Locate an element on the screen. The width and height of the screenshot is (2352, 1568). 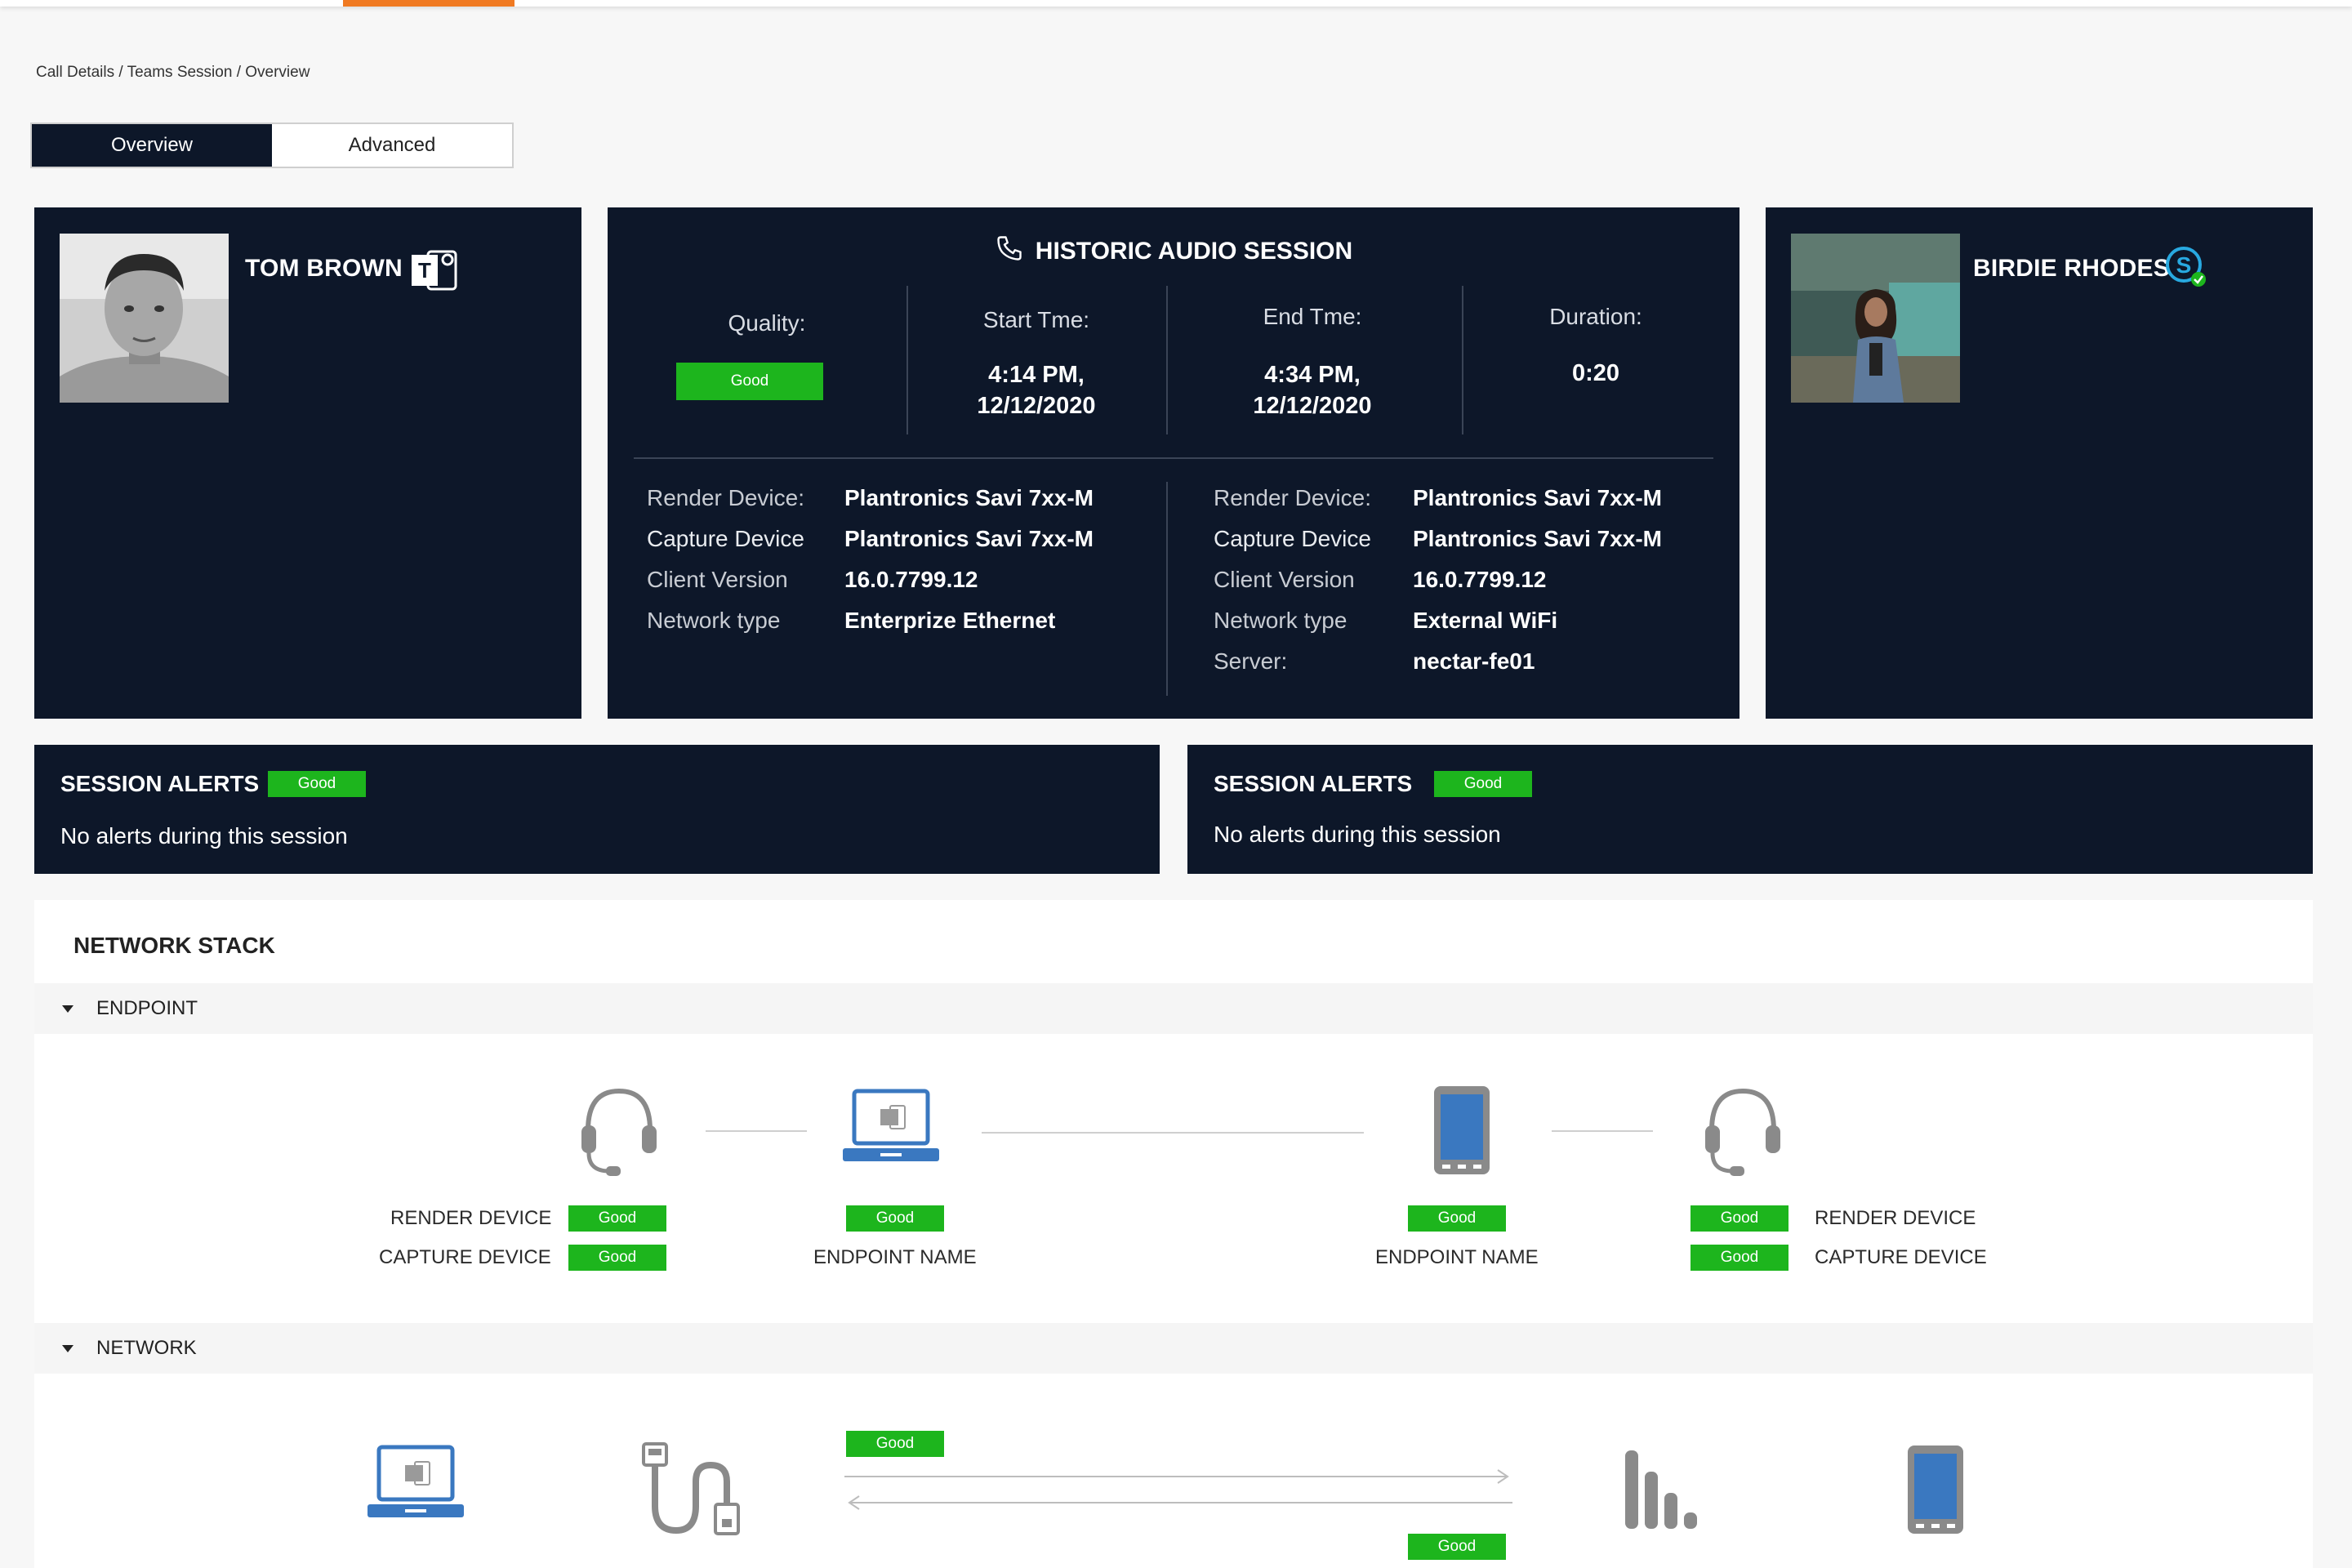
bidirectional-arrows-icon is located at coordinates (1179, 1490).